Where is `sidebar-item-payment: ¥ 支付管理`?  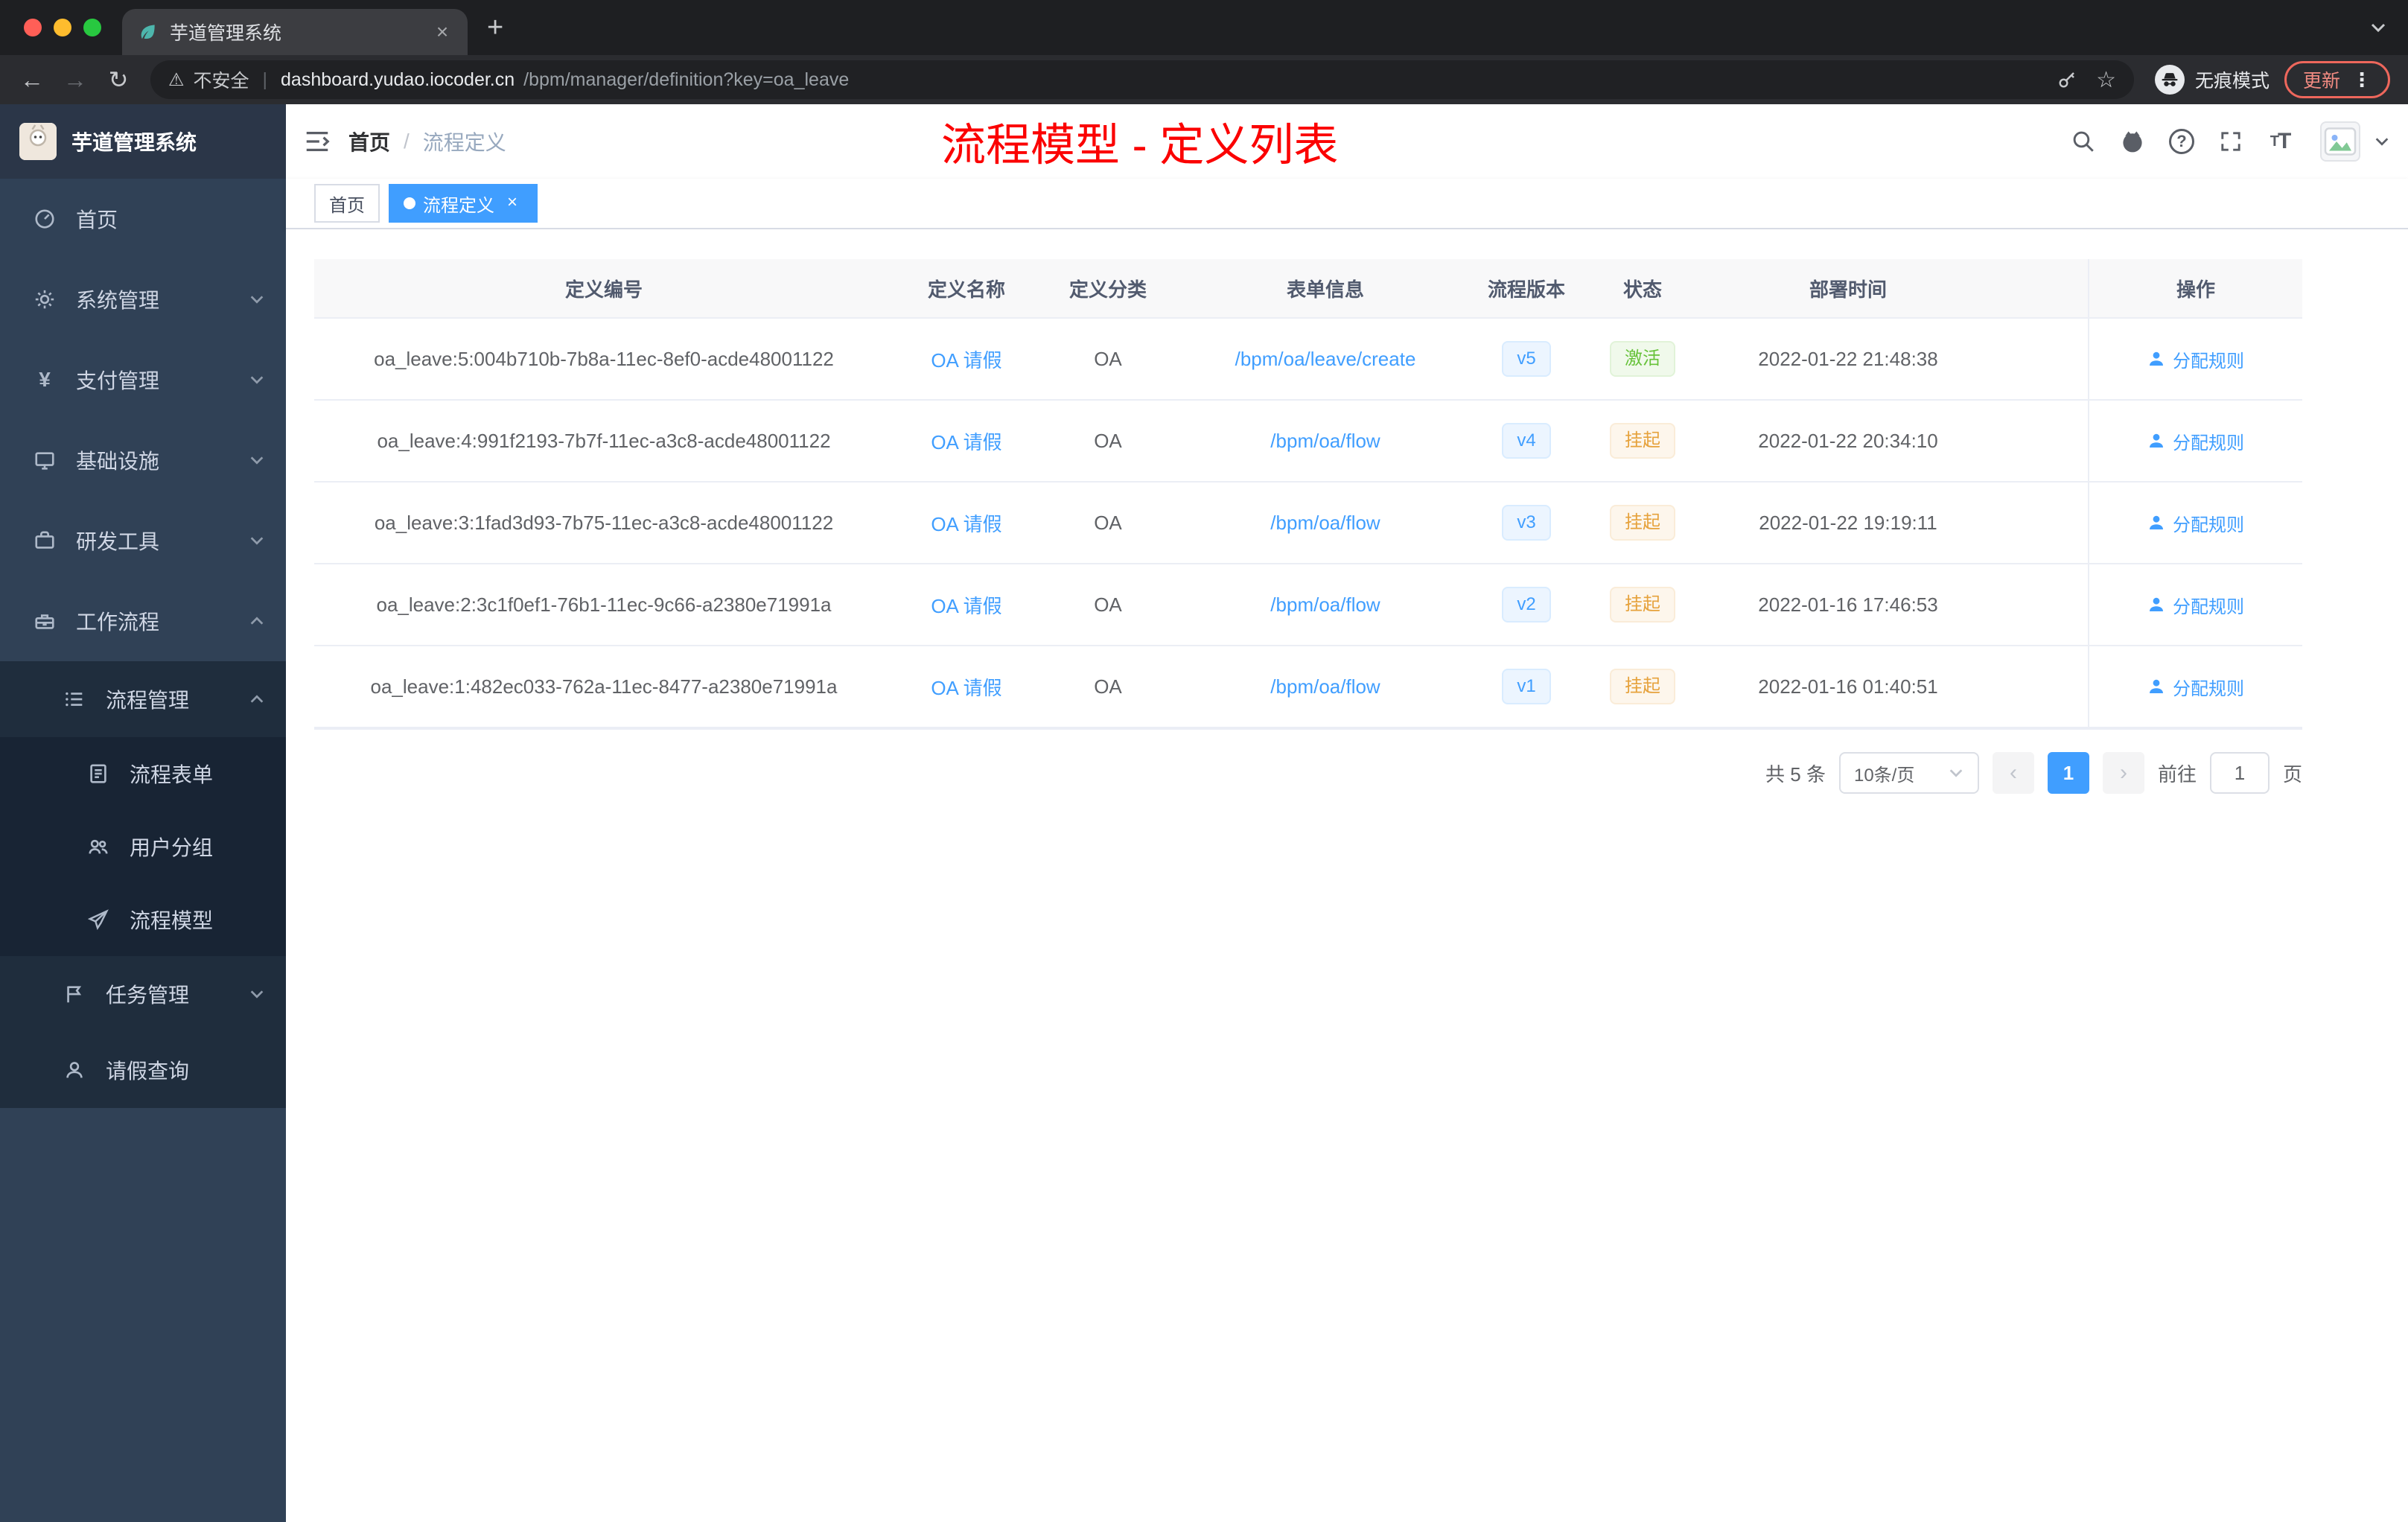
sidebar-item-payment: ¥ 支付管理 is located at coordinates (143, 380).